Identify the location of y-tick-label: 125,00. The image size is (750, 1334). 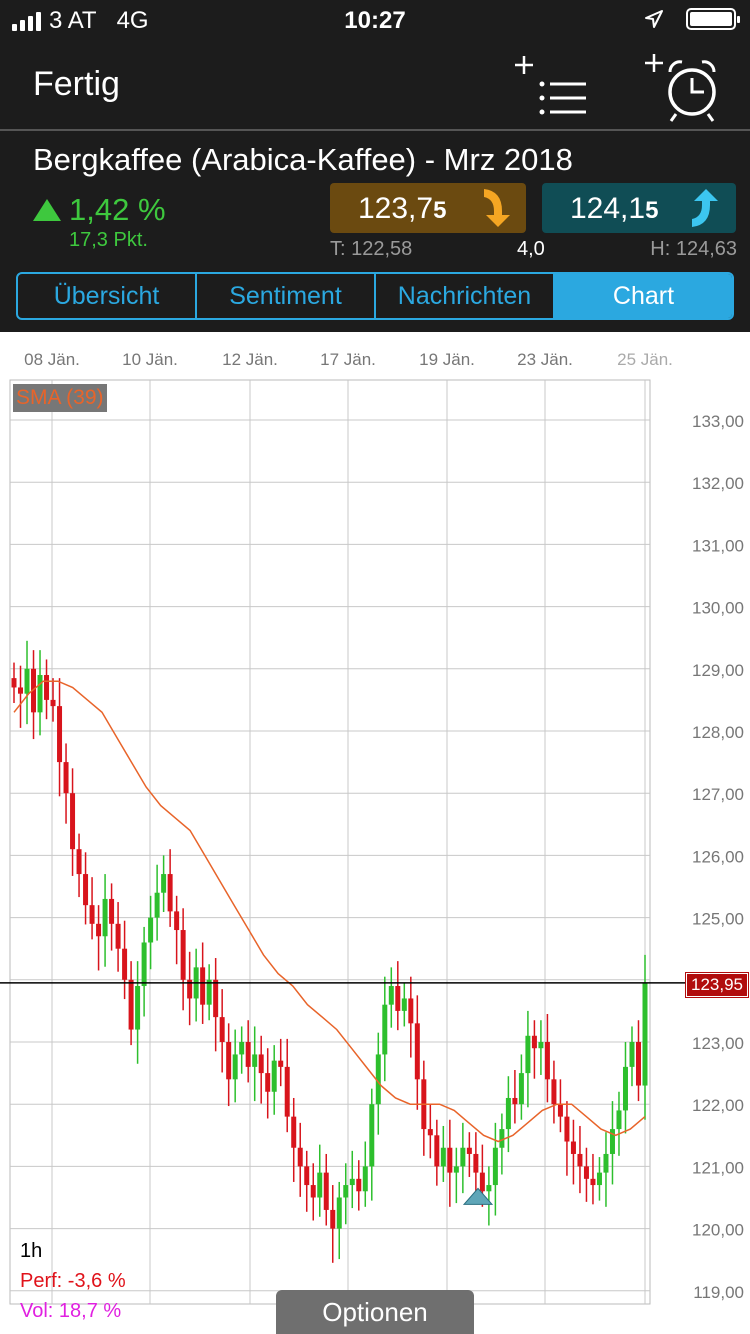
(718, 919).